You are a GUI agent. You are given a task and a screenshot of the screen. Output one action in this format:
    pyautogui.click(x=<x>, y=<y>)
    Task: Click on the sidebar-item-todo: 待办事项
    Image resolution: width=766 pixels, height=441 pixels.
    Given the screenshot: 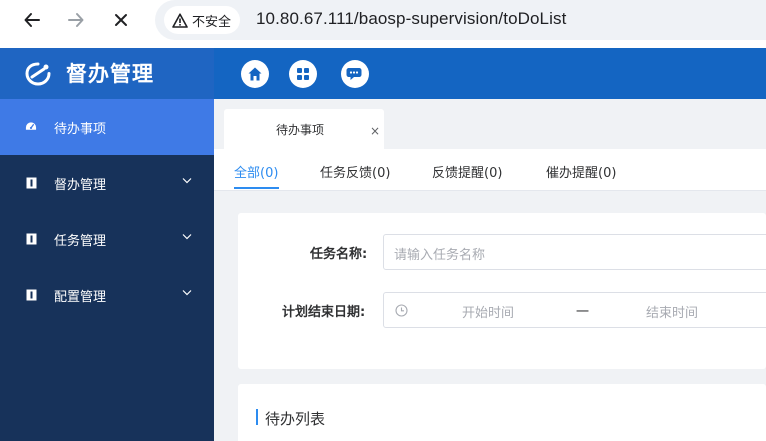 What is the action you would take?
    pyautogui.click(x=107, y=127)
    